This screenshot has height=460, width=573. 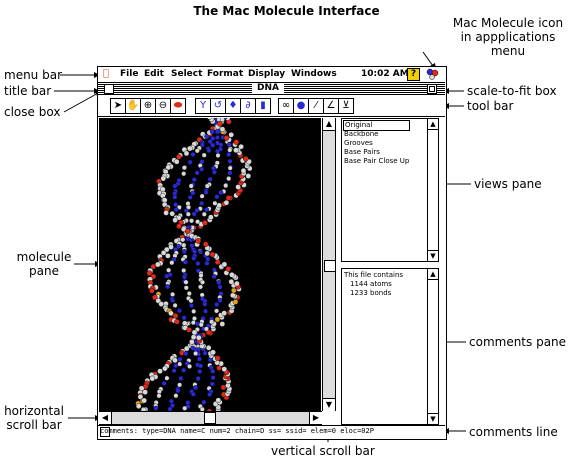 I want to click on horizontal-scroll-thumb, so click(x=210, y=418).